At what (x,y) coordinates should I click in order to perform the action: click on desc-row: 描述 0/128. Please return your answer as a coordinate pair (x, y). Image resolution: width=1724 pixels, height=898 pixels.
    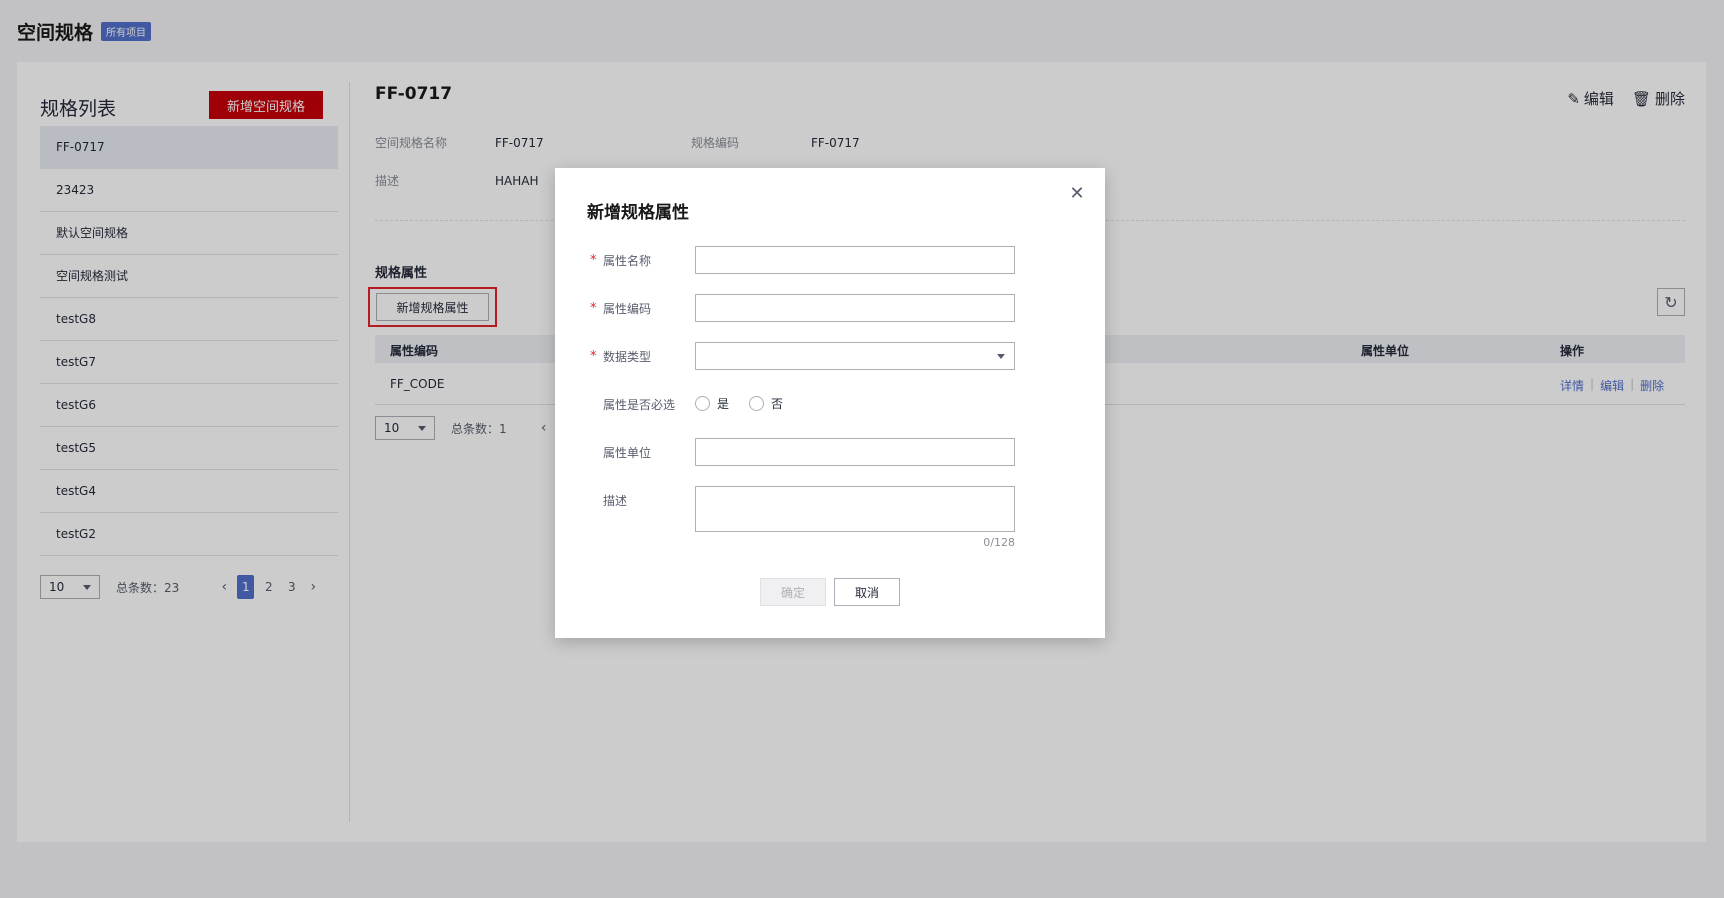
    Looking at the image, I should click on (817, 521).